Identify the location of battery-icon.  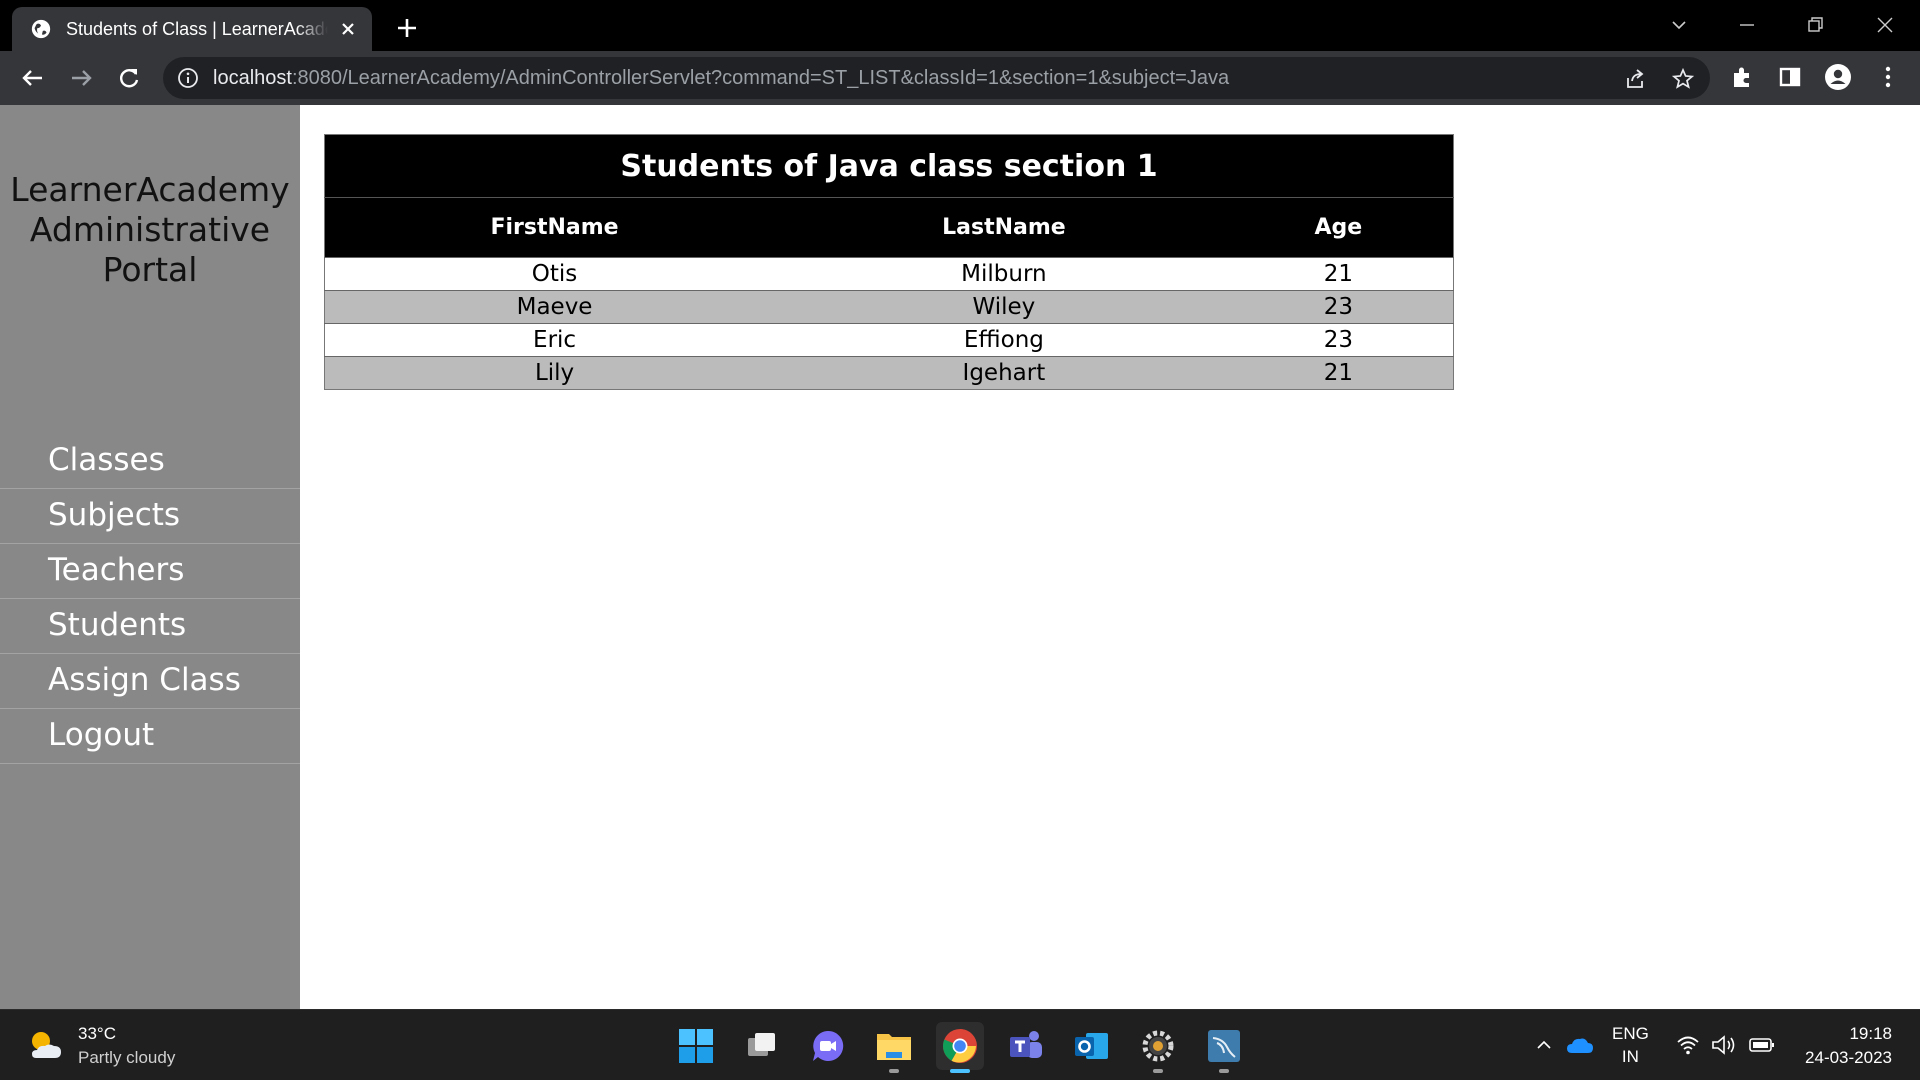
(1762, 1045).